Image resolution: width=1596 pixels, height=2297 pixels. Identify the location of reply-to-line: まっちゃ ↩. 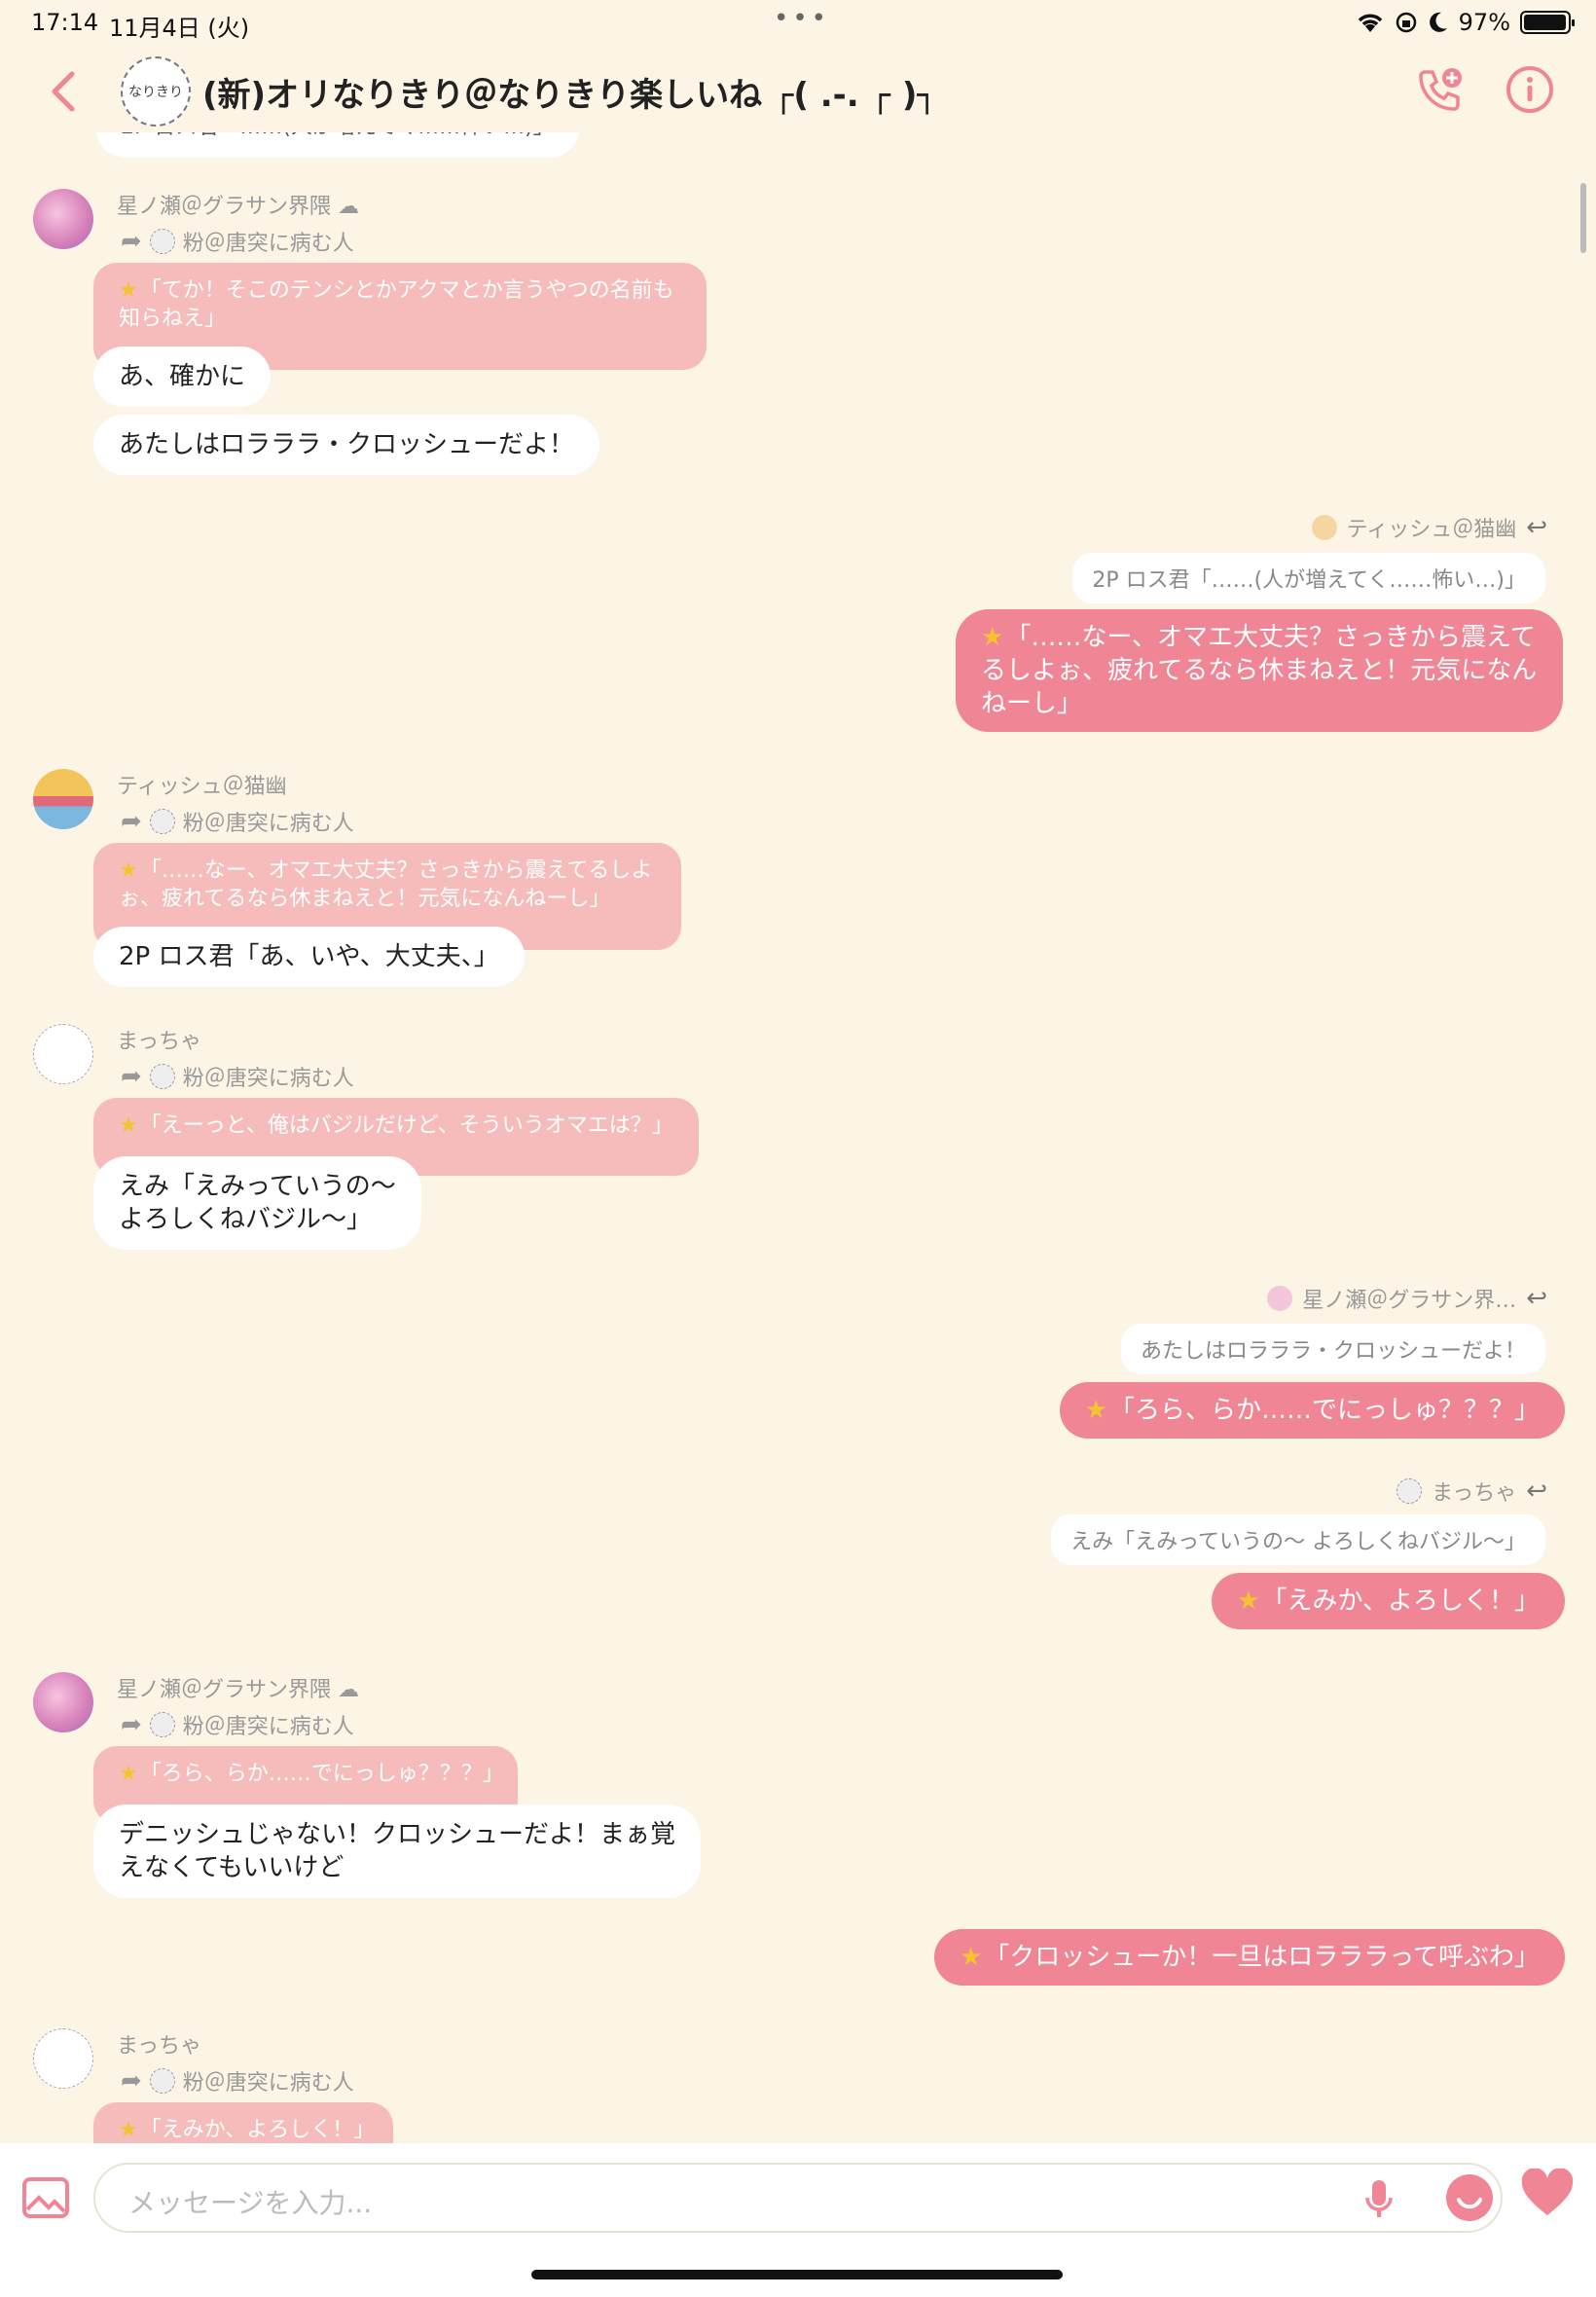
(1471, 1491).